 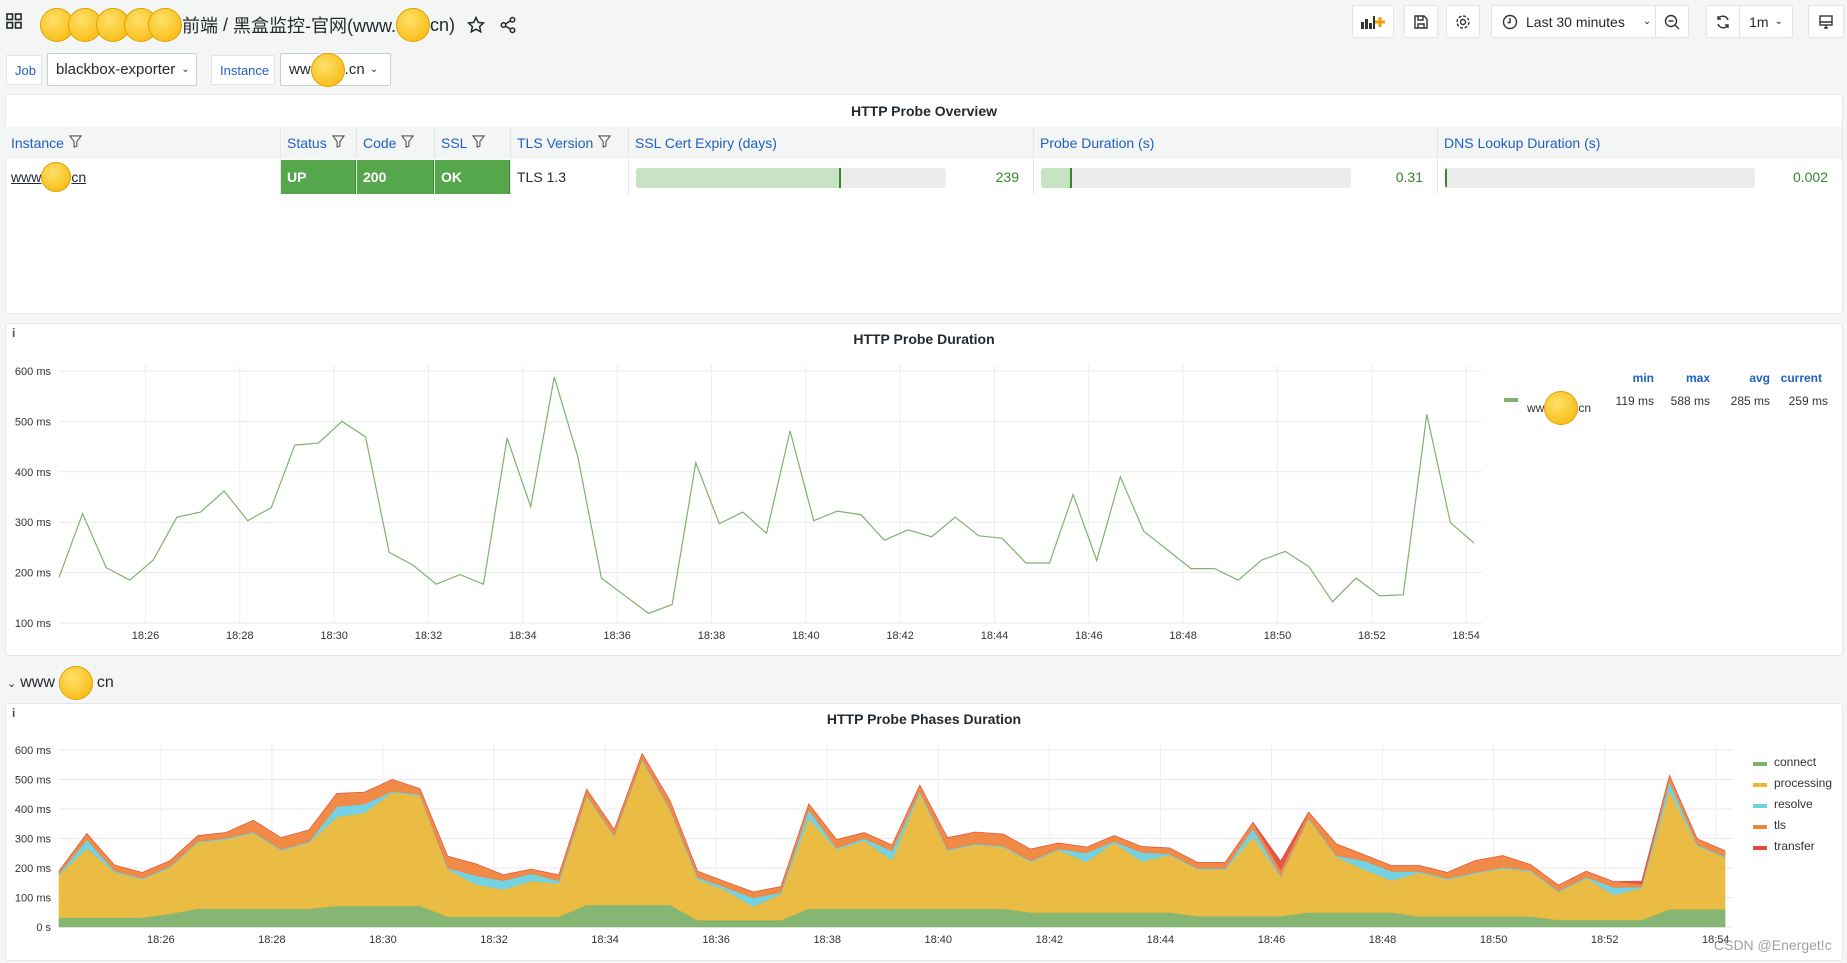 I want to click on zoom-out-button, so click(x=1672, y=21).